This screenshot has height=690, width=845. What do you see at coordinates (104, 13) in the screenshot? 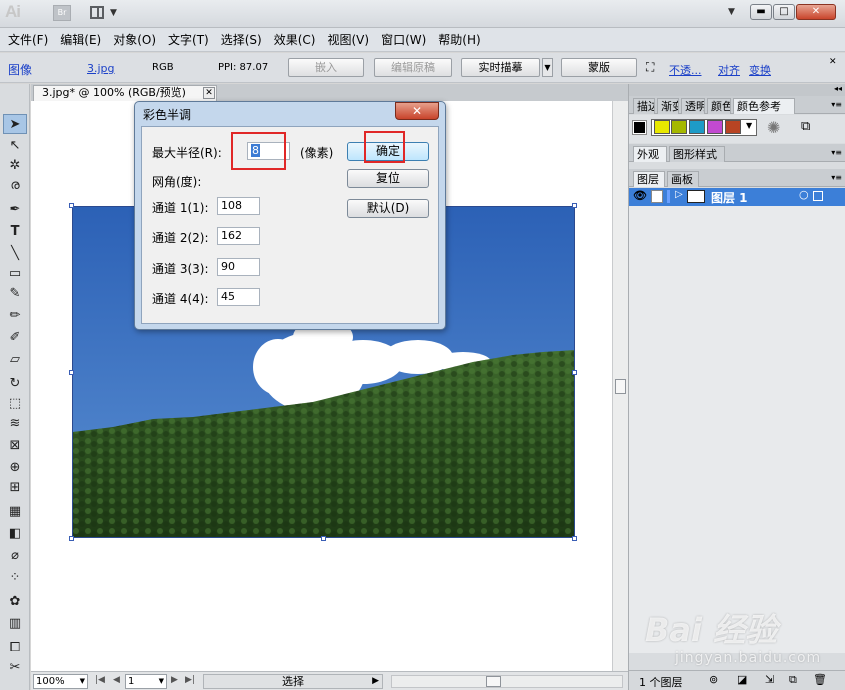
I see `arrange-documents-button: ▼` at bounding box center [104, 13].